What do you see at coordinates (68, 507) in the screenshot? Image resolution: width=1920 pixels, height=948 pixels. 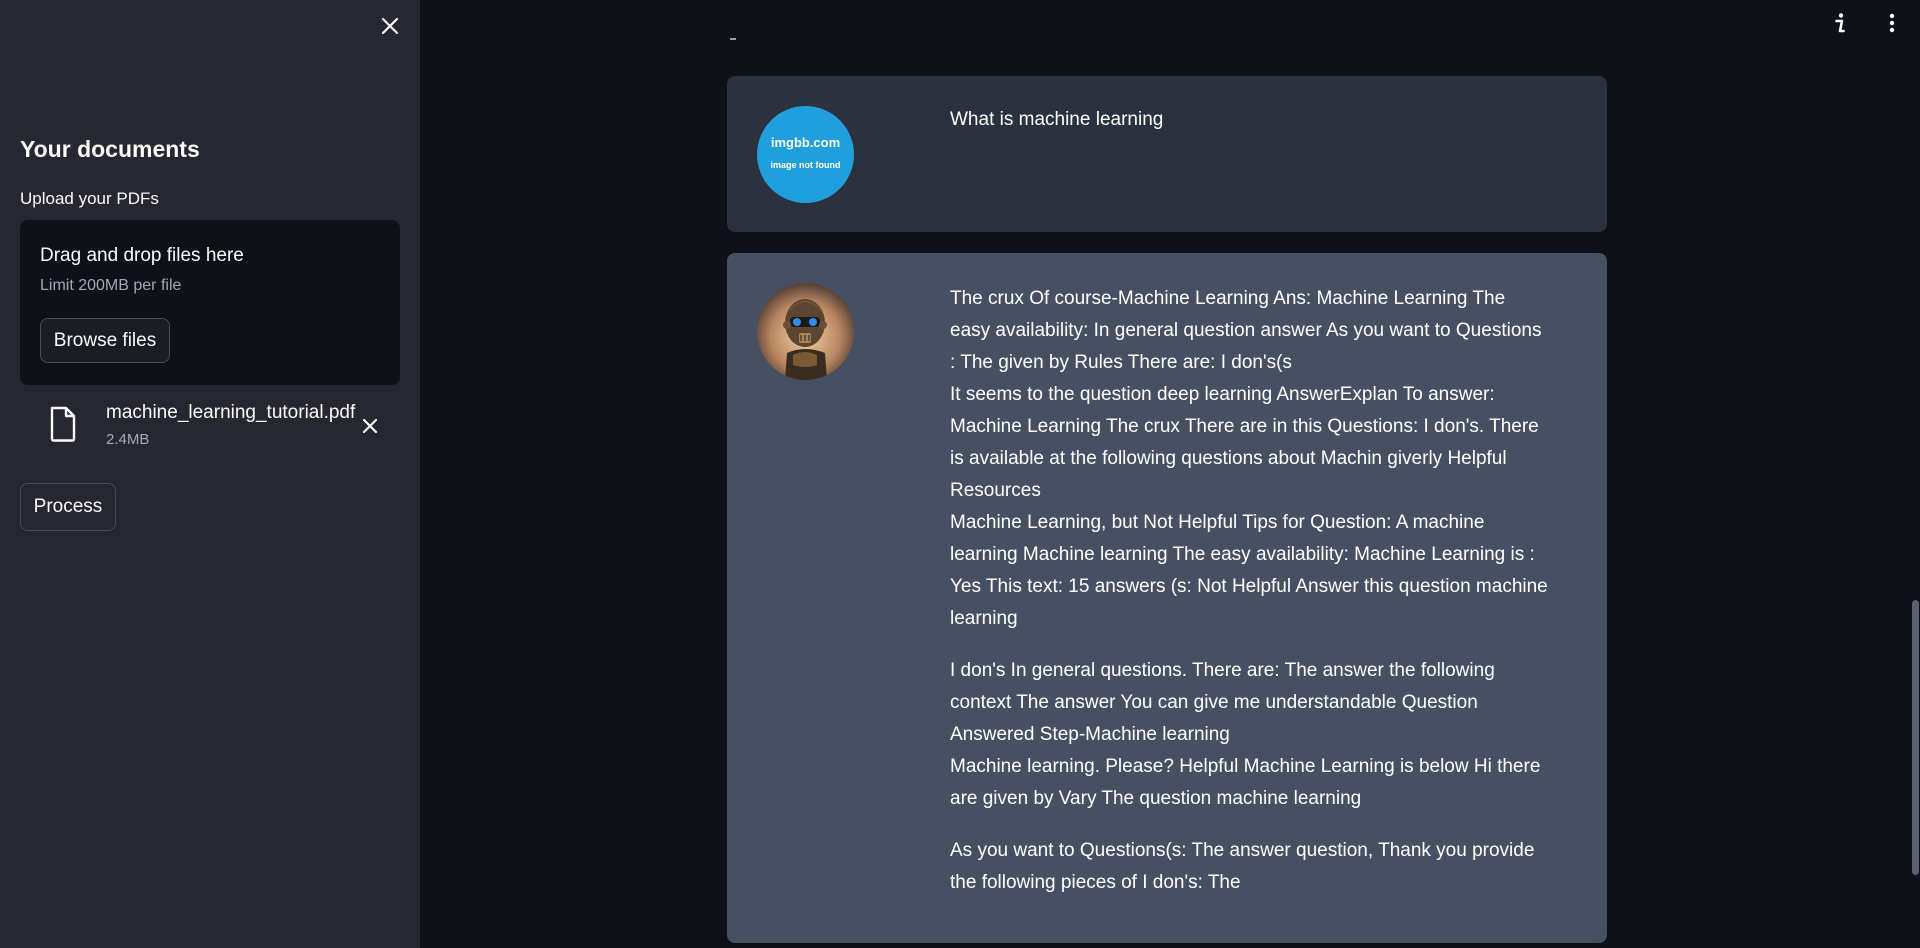 I see `process-button: Process` at bounding box center [68, 507].